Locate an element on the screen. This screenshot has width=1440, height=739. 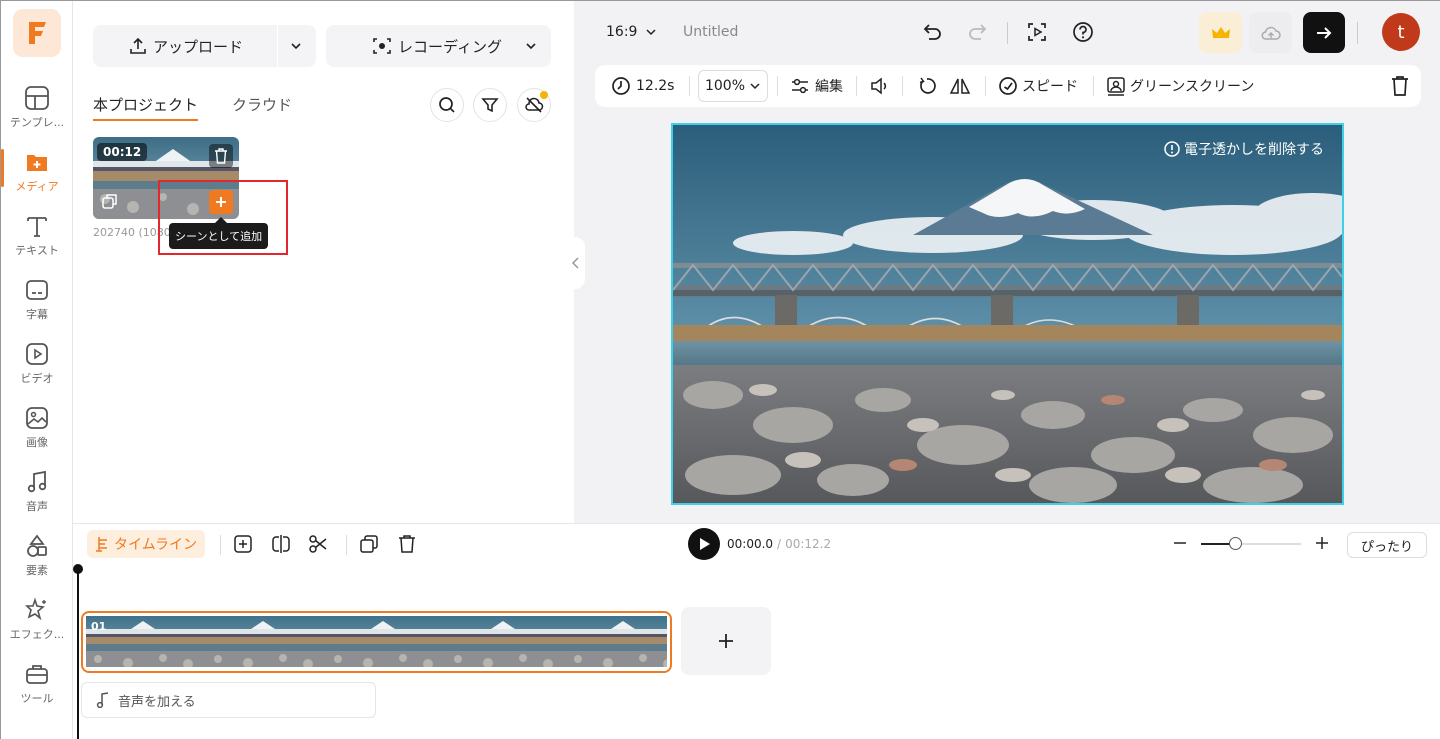
add-box-icon is located at coordinates (243, 544).